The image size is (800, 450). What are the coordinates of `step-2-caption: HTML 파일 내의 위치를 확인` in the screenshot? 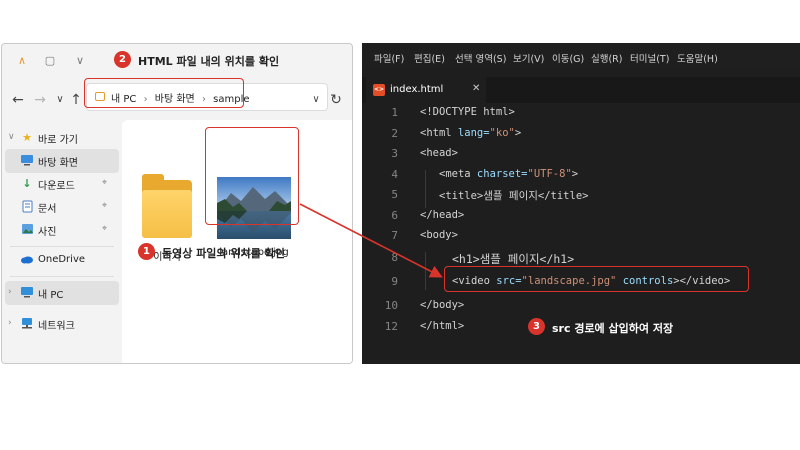 It's located at (209, 61).